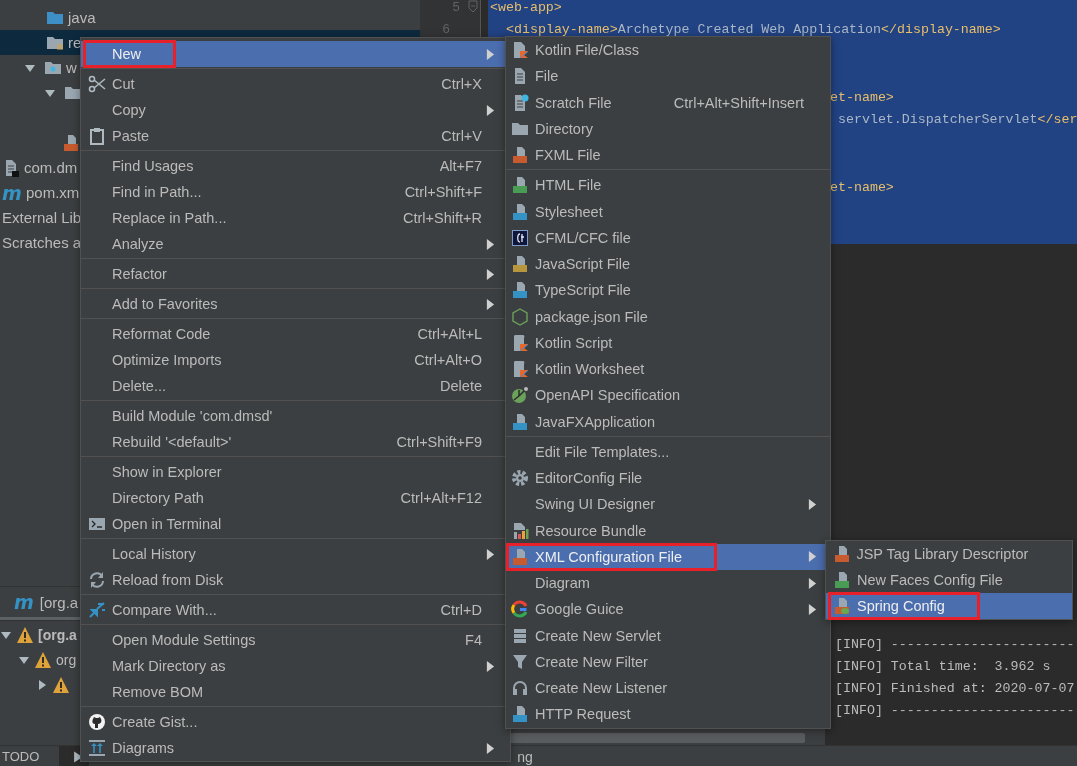 This screenshot has width=1077, height=766. What do you see at coordinates (12, 192) in the screenshot?
I see `maven-icon: m` at bounding box center [12, 192].